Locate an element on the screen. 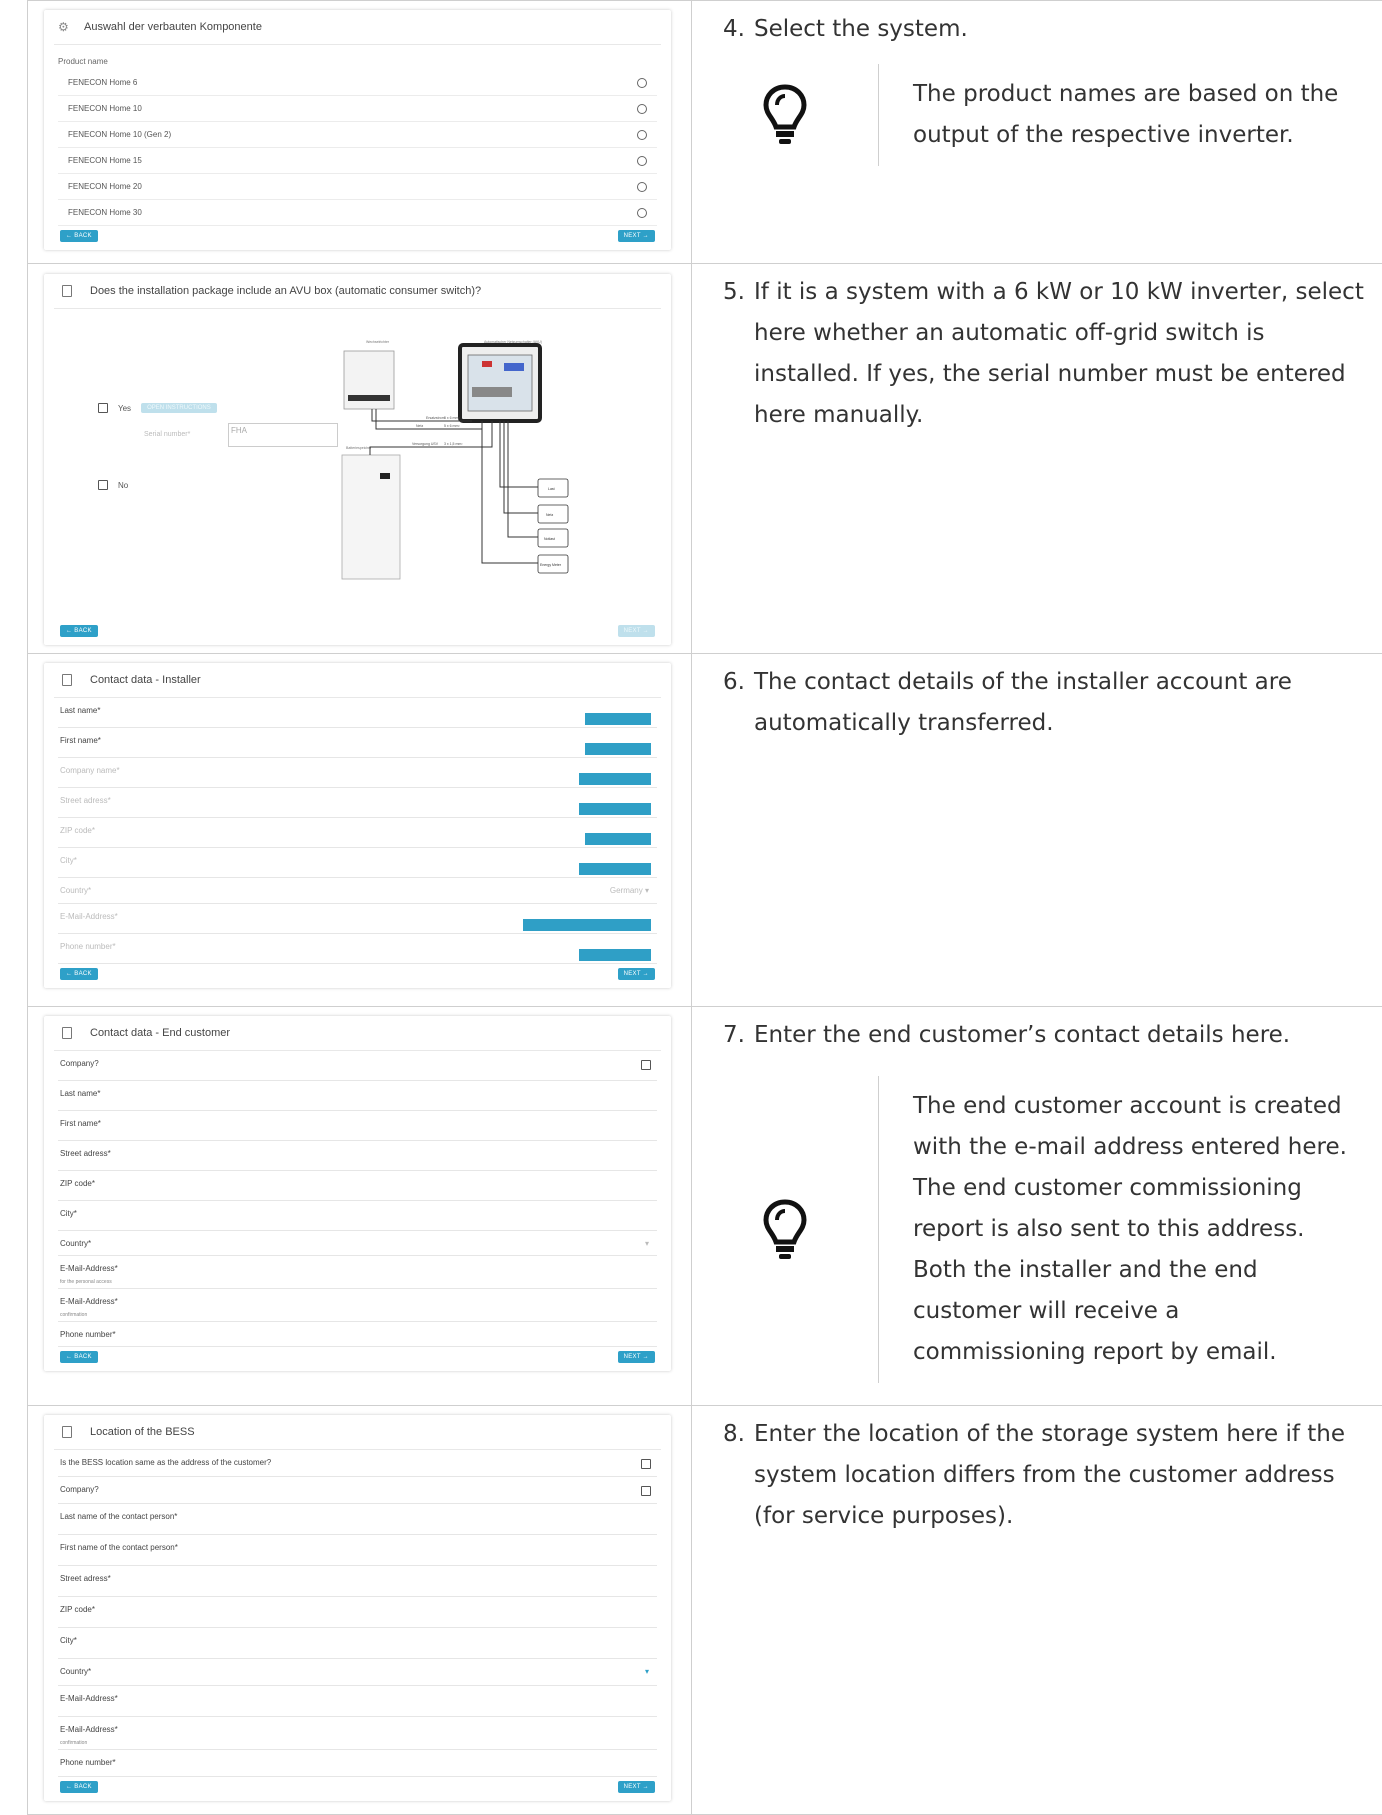  same-address-checkbox is located at coordinates (646, 1464).